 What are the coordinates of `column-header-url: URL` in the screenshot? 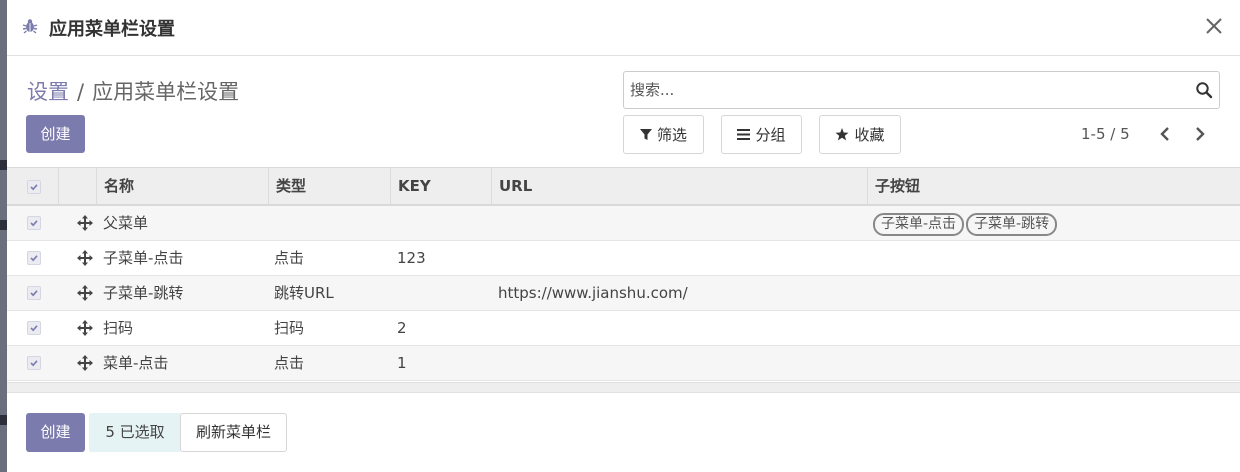 It's located at (679, 186).